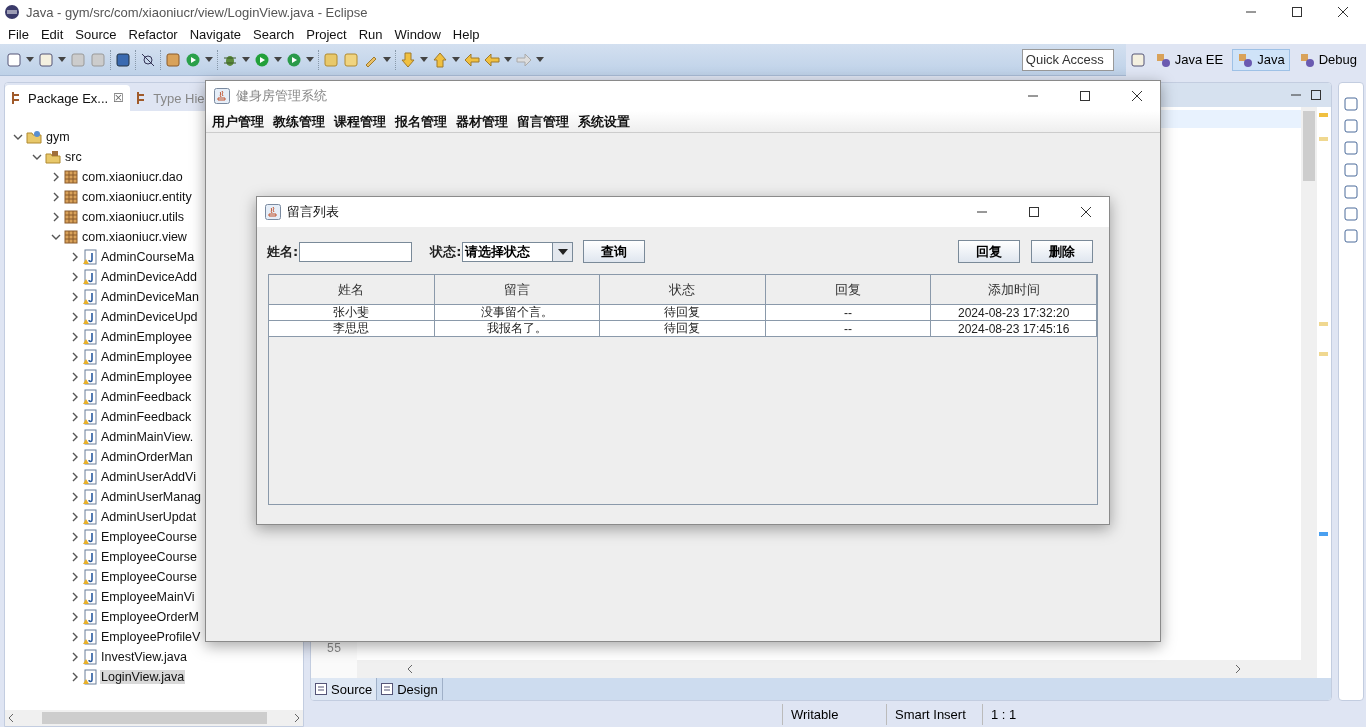  Describe the element at coordinates (96, 34) in the screenshot. I see `menu-item: Source` at that location.